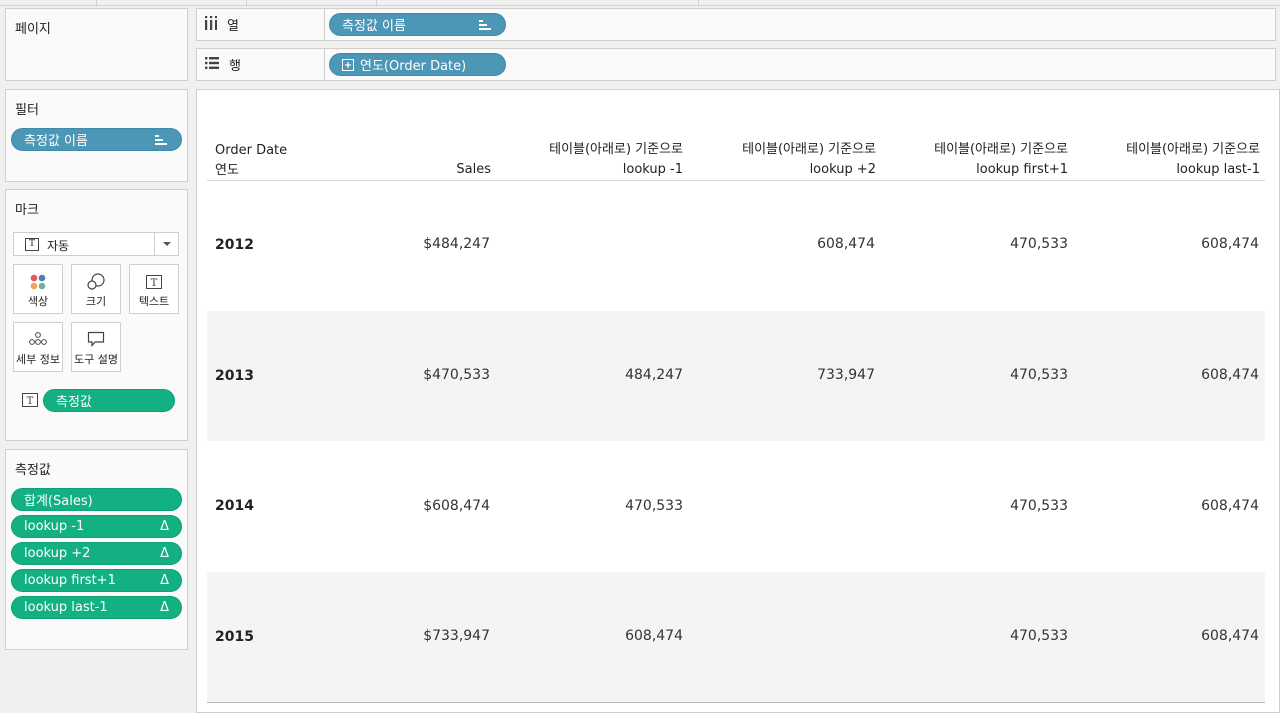  Describe the element at coordinates (233, 26) in the screenshot. I see `columns-label-text: 열` at that location.